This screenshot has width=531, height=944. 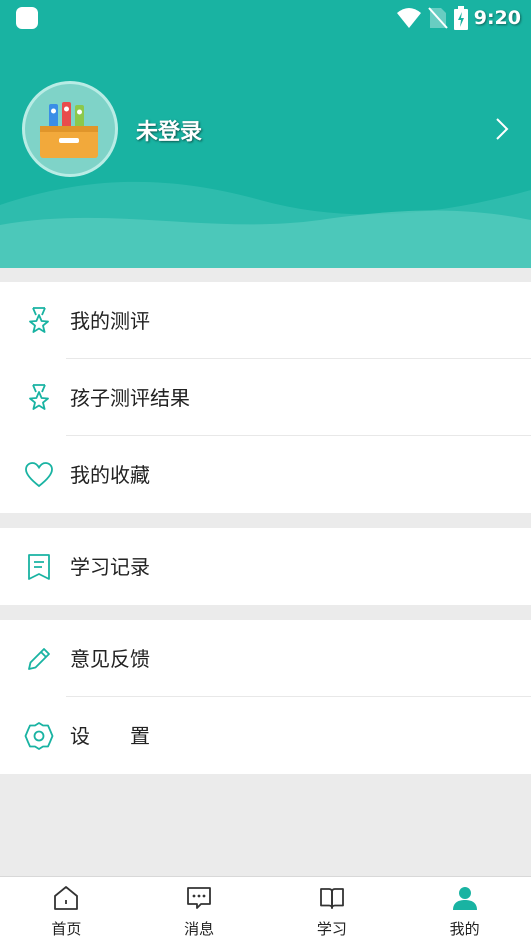 I want to click on status-bar: 9:20, so click(x=265, y=18).